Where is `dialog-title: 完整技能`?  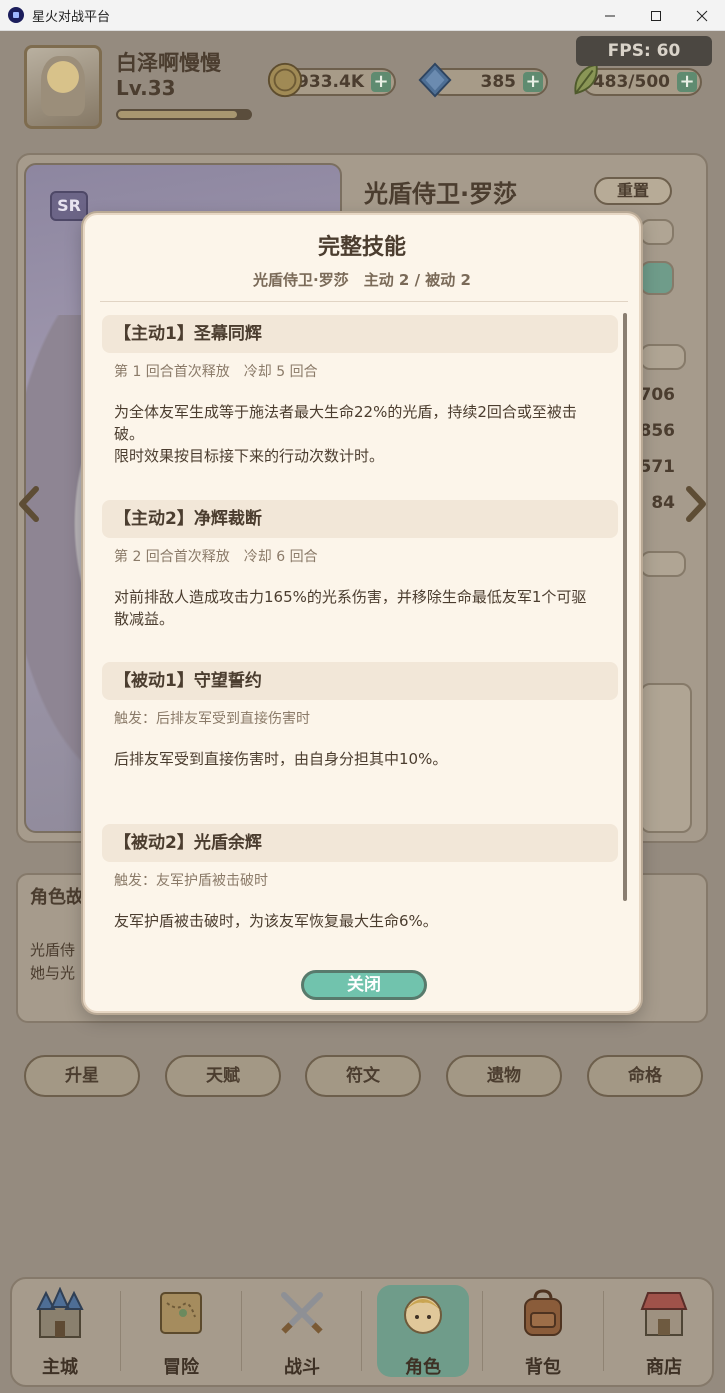 dialog-title: 完整技能 is located at coordinates (361, 247).